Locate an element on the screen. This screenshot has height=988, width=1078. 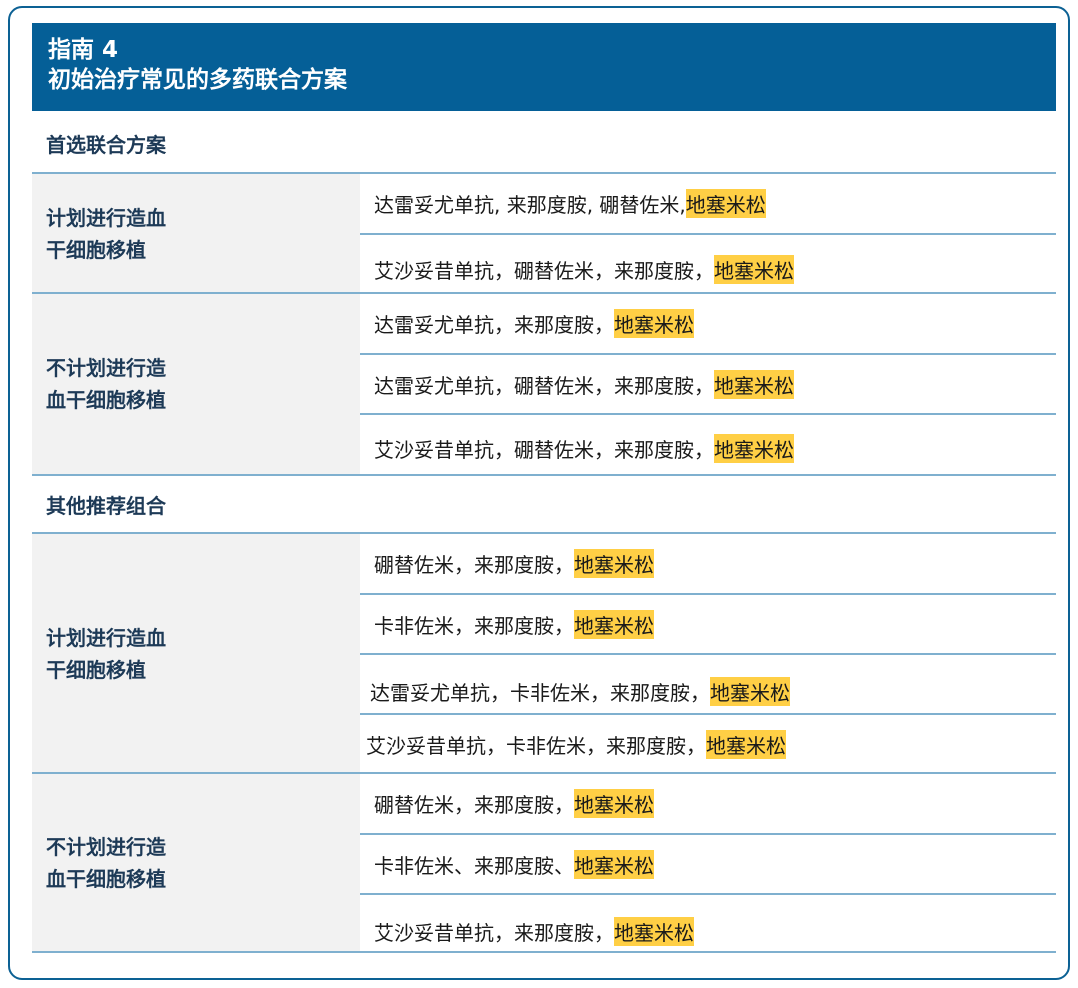
regimen-drugs: 达雷妥尤单抗，卡非佐米，来那度胺， is located at coordinates (540, 692).